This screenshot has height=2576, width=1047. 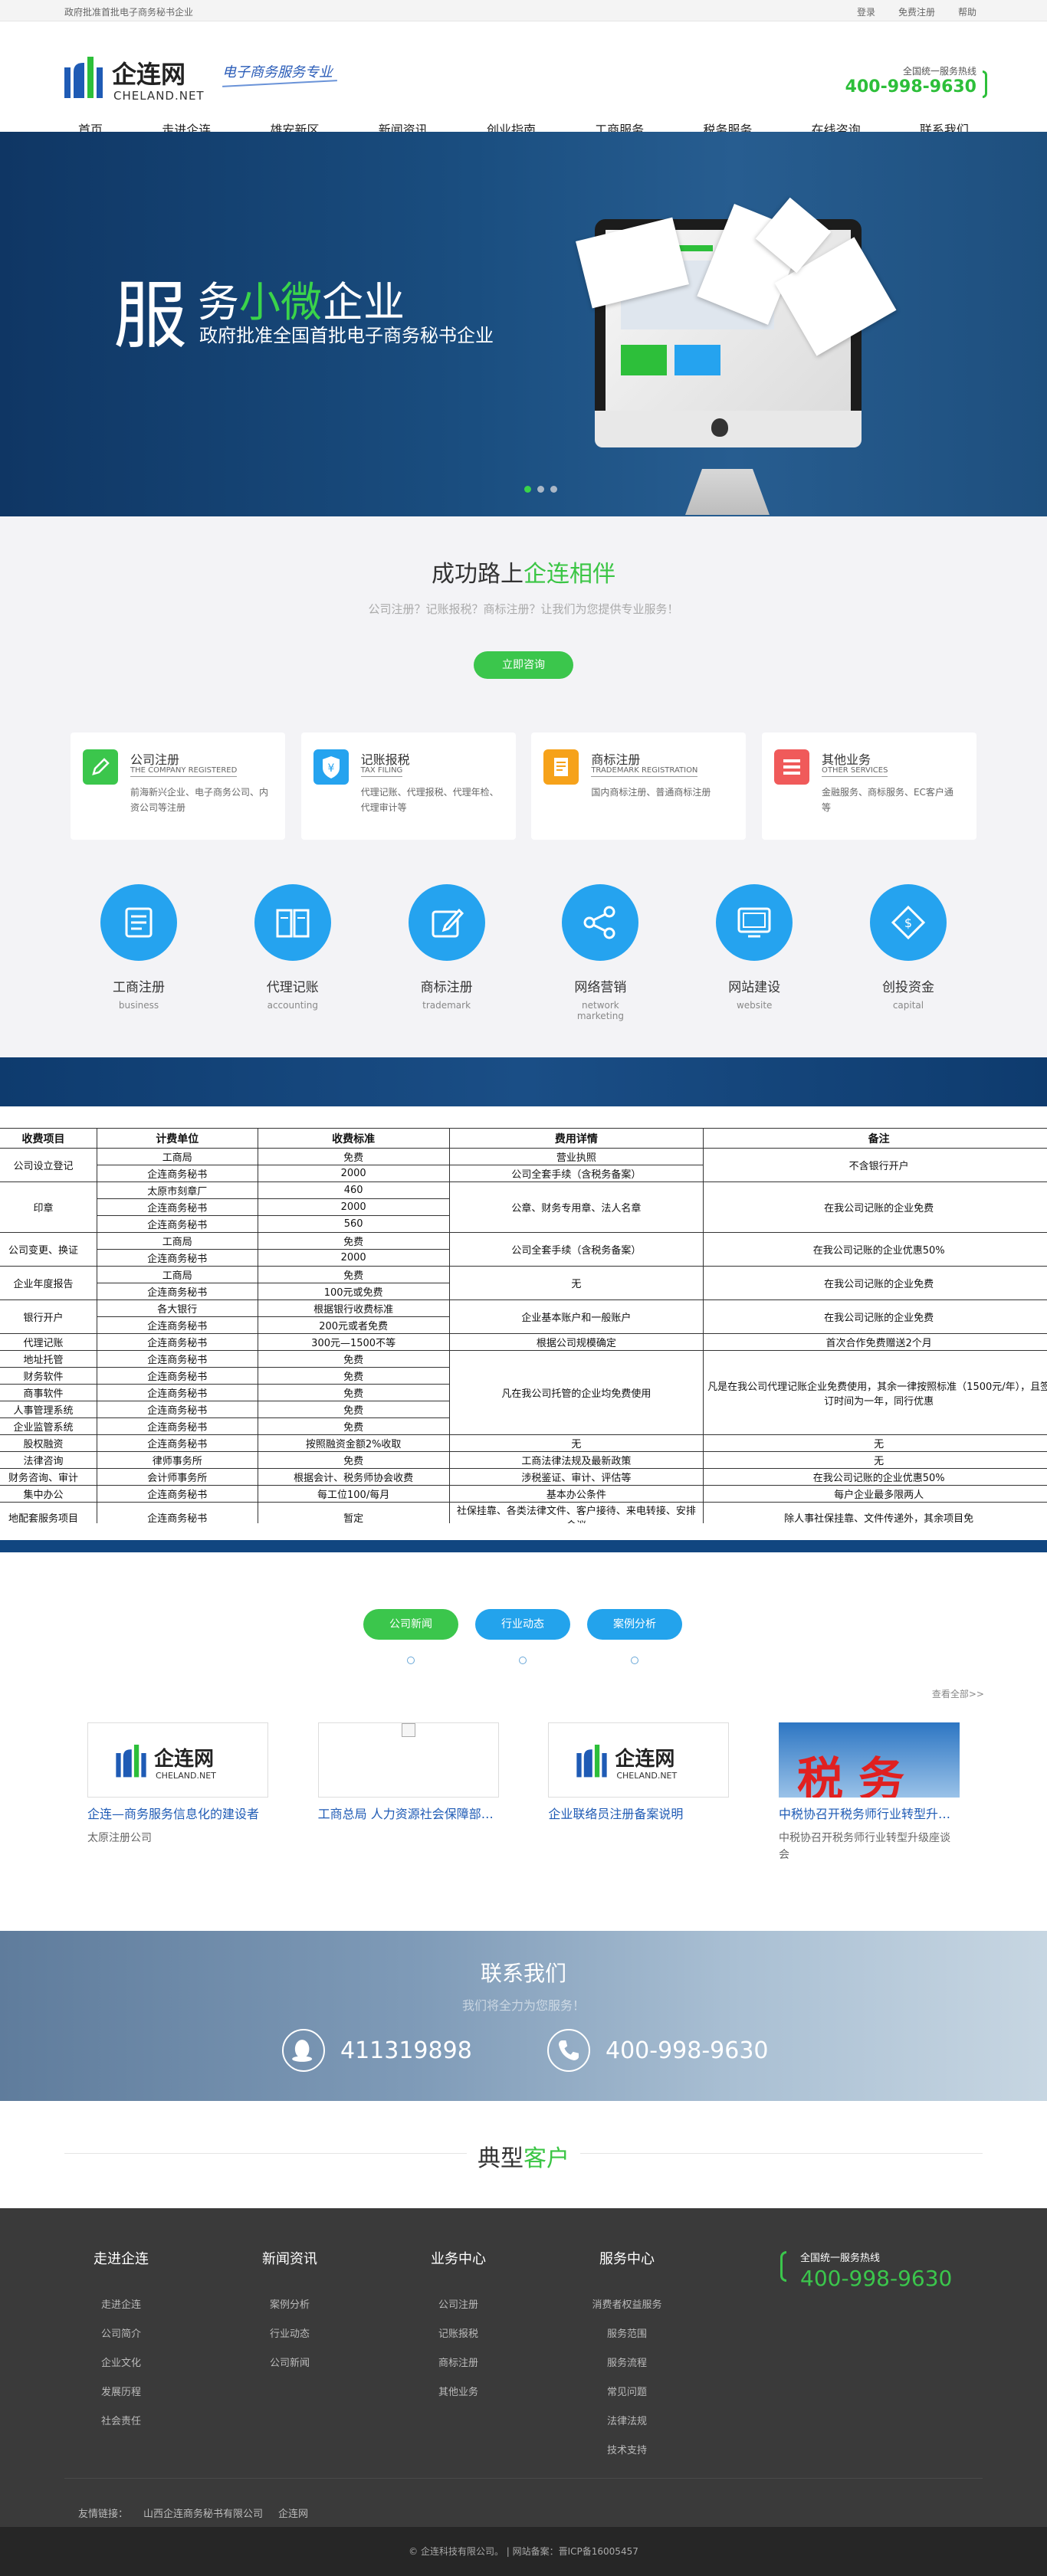 What do you see at coordinates (627, 2393) in the screenshot?
I see `footer-link: 常见问题` at bounding box center [627, 2393].